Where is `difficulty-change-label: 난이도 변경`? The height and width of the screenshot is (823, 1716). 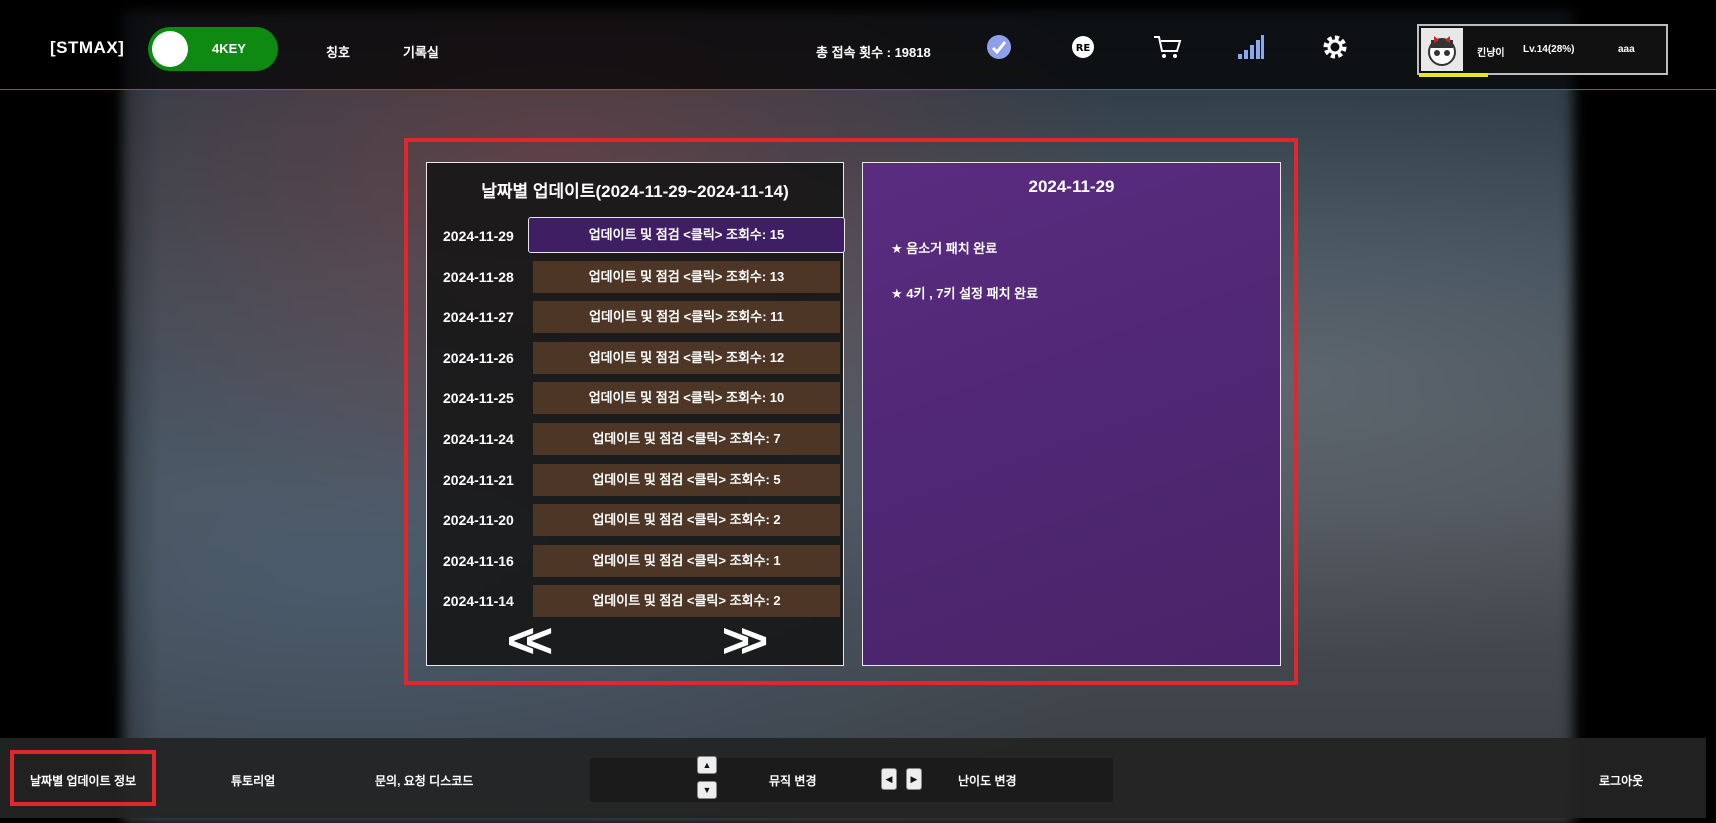 difficulty-change-label: 난이도 변경 is located at coordinates (987, 781).